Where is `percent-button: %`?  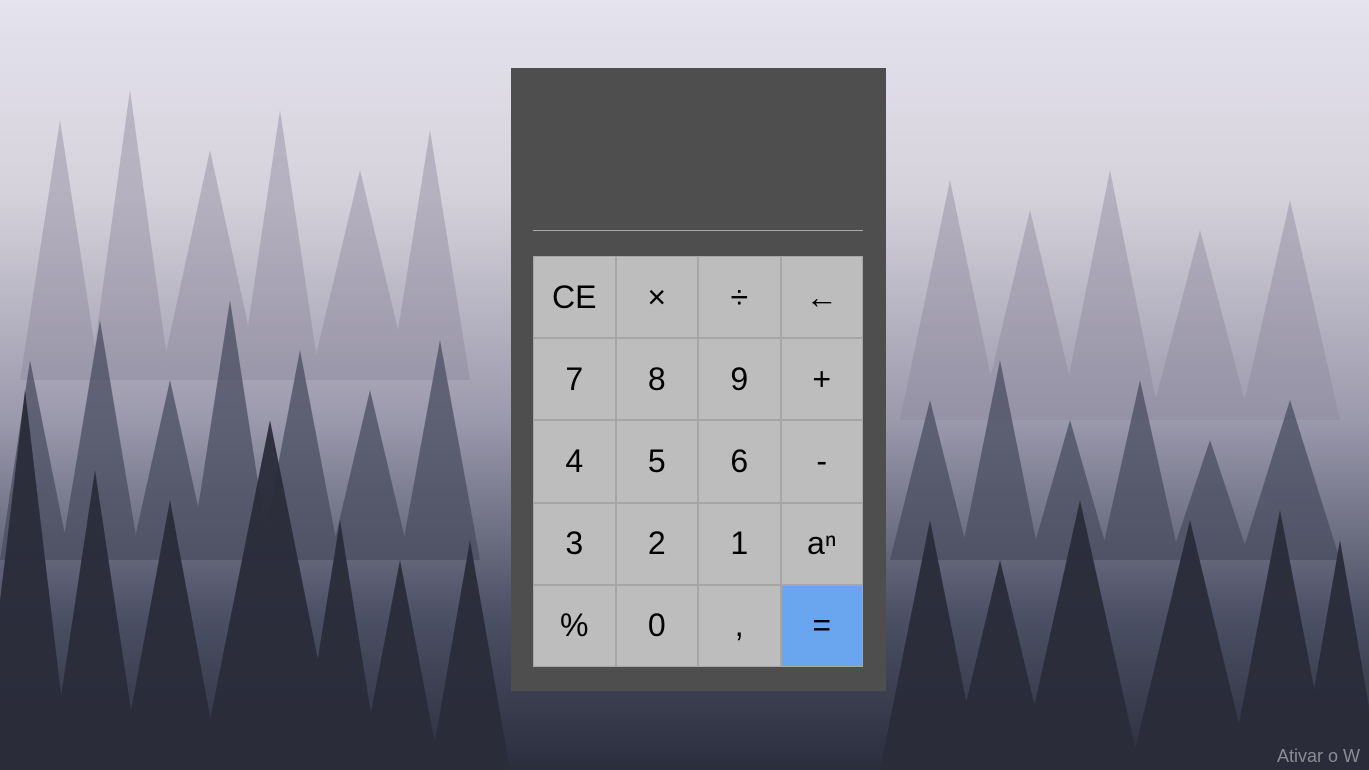
percent-button: % is located at coordinates (574, 625).